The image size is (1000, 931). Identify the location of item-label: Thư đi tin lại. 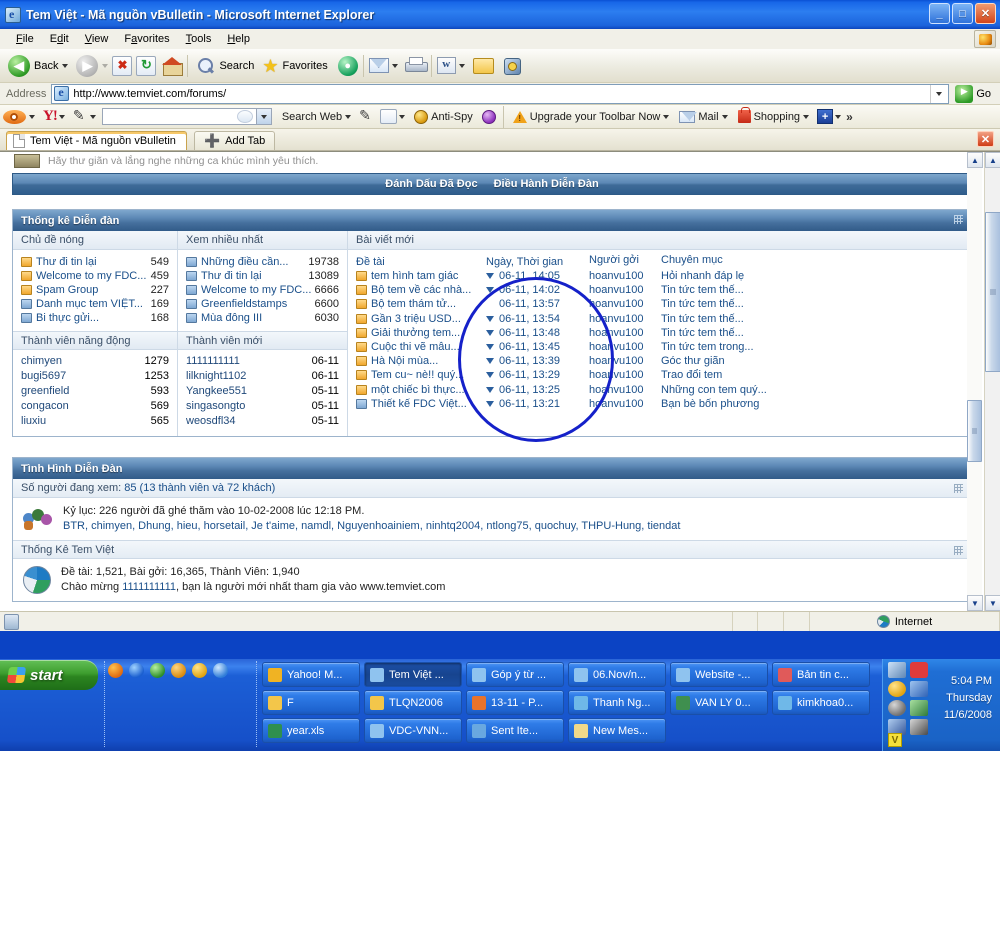
(93, 262).